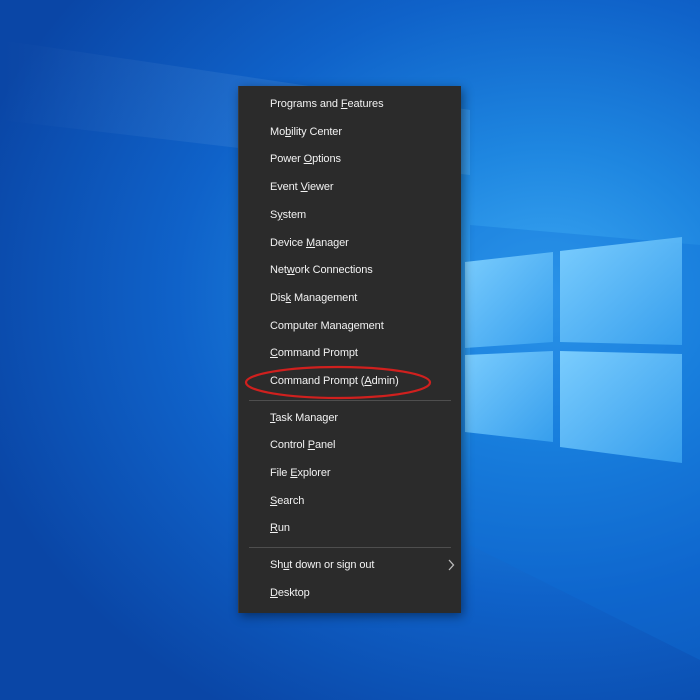 The image size is (700, 700). I want to click on menu-item-command-prompt-admin: Command Prompt (Admin), so click(350, 381).